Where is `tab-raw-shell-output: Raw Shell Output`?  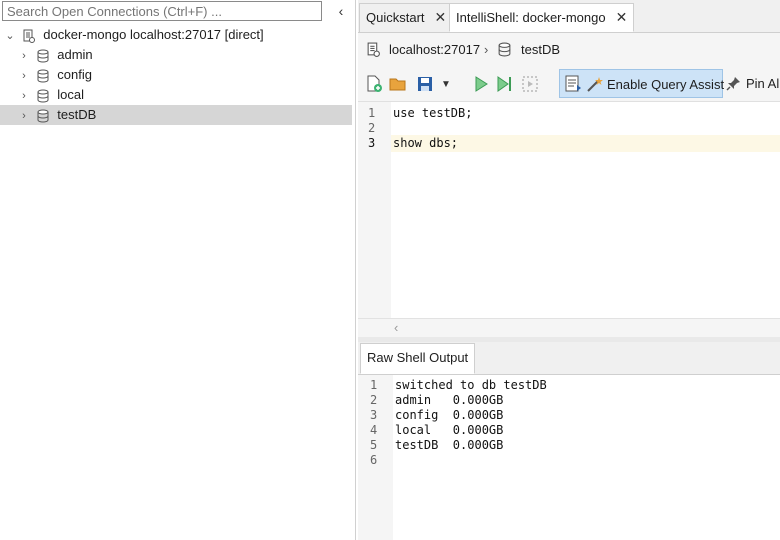 tab-raw-shell-output: Raw Shell Output is located at coordinates (418, 358).